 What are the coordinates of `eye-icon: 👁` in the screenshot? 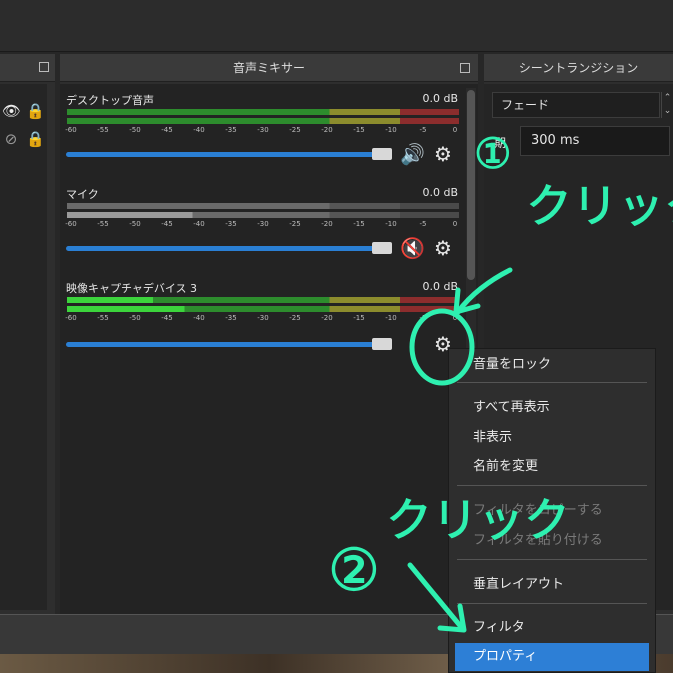 It's located at (11, 111).